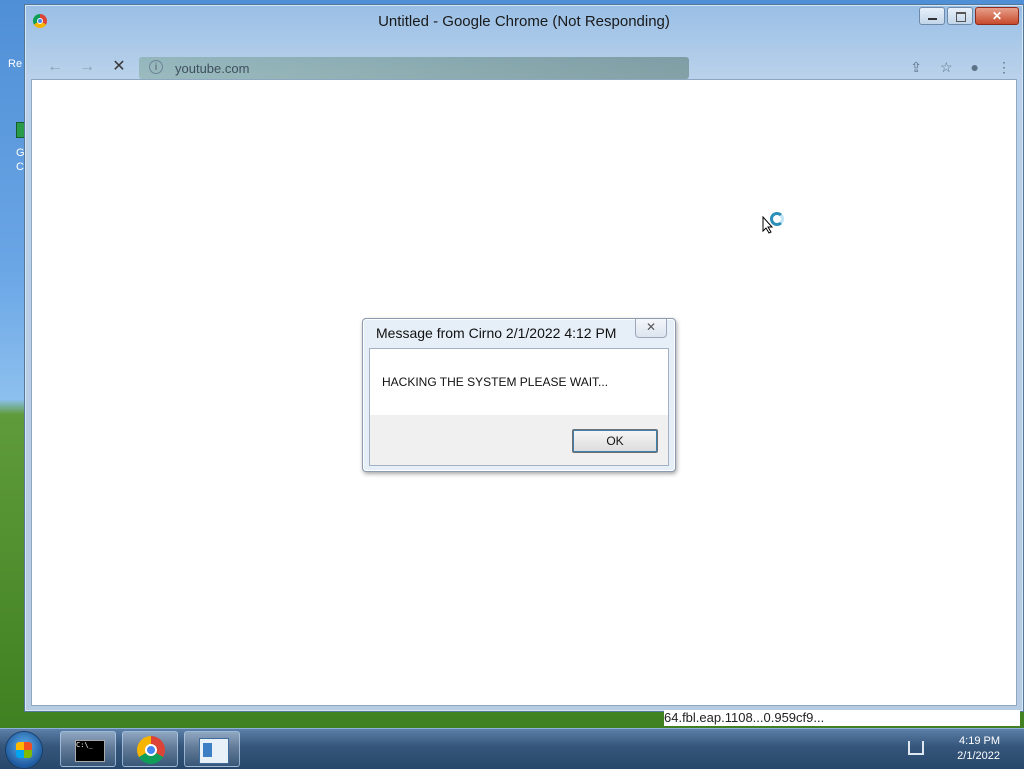 This screenshot has height=769, width=1024. What do you see at coordinates (156, 67) in the screenshot?
I see `info-icon: i` at bounding box center [156, 67].